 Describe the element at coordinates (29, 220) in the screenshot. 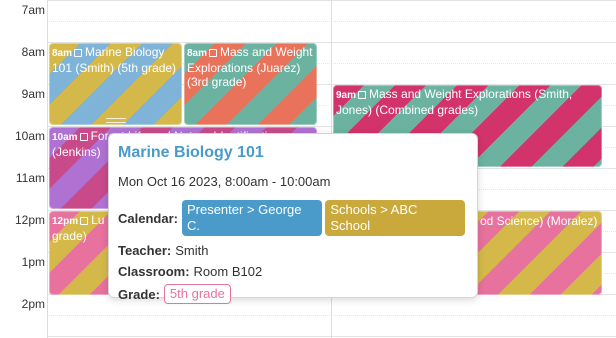

I see `time-label-12pm: 12pm` at that location.